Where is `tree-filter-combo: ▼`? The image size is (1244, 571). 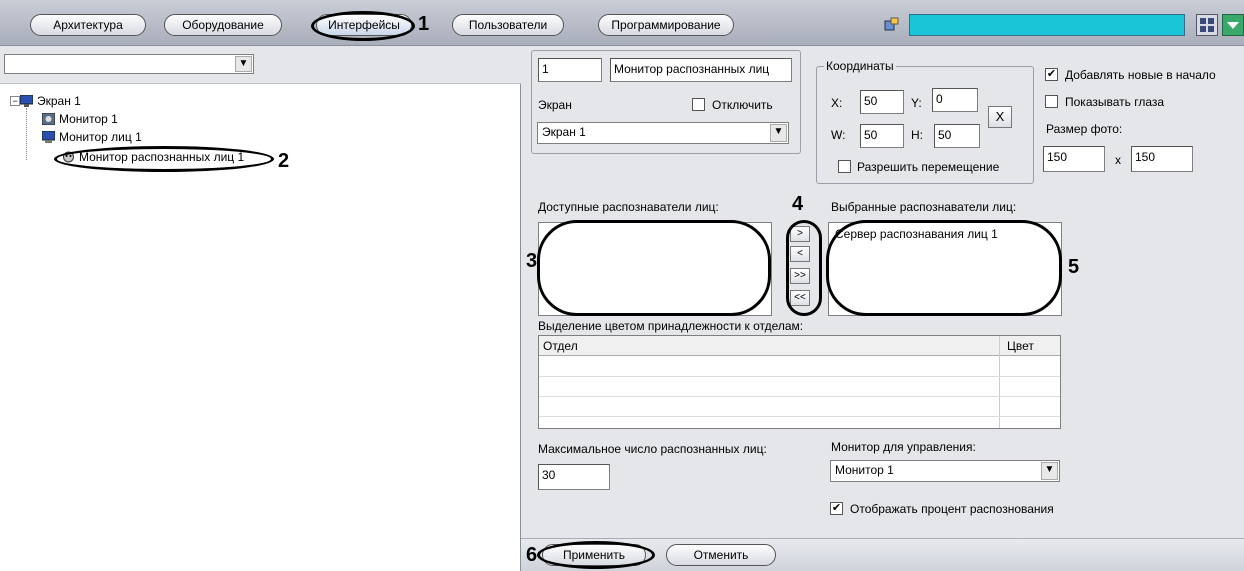
tree-filter-combo: ▼ is located at coordinates (129, 64).